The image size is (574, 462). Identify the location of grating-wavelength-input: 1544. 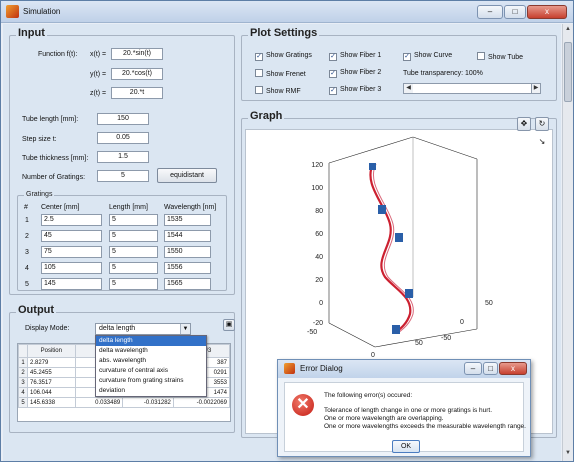
(187, 236).